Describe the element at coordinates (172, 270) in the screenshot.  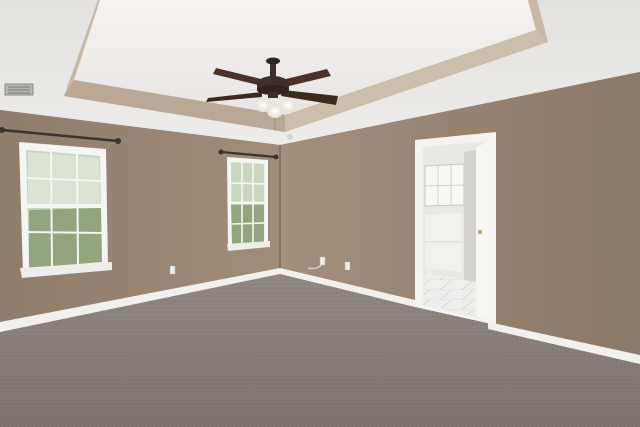
I see `outlet-left-wall` at that location.